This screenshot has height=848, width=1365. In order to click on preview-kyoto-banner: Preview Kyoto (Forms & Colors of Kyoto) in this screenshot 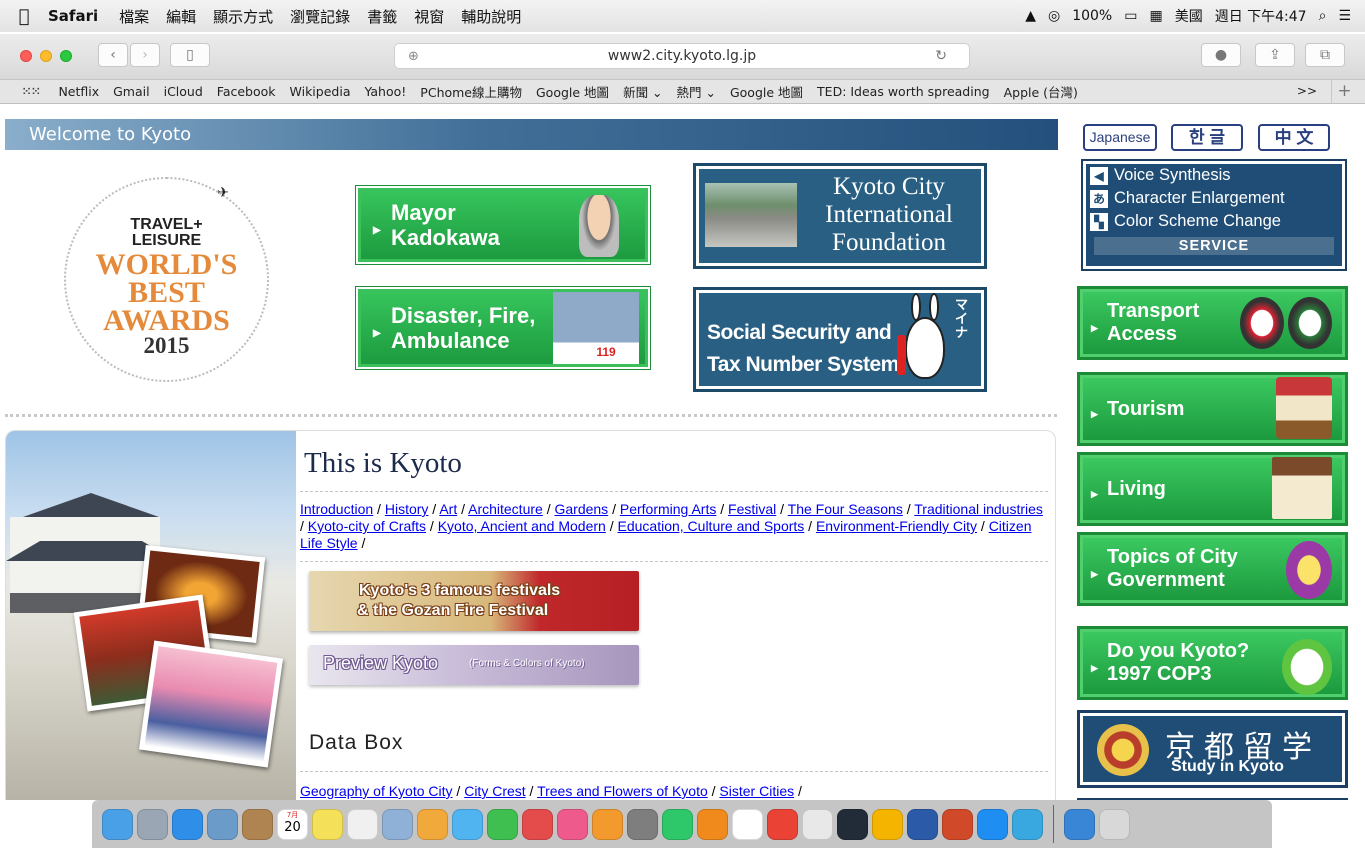, I will do `click(474, 665)`.